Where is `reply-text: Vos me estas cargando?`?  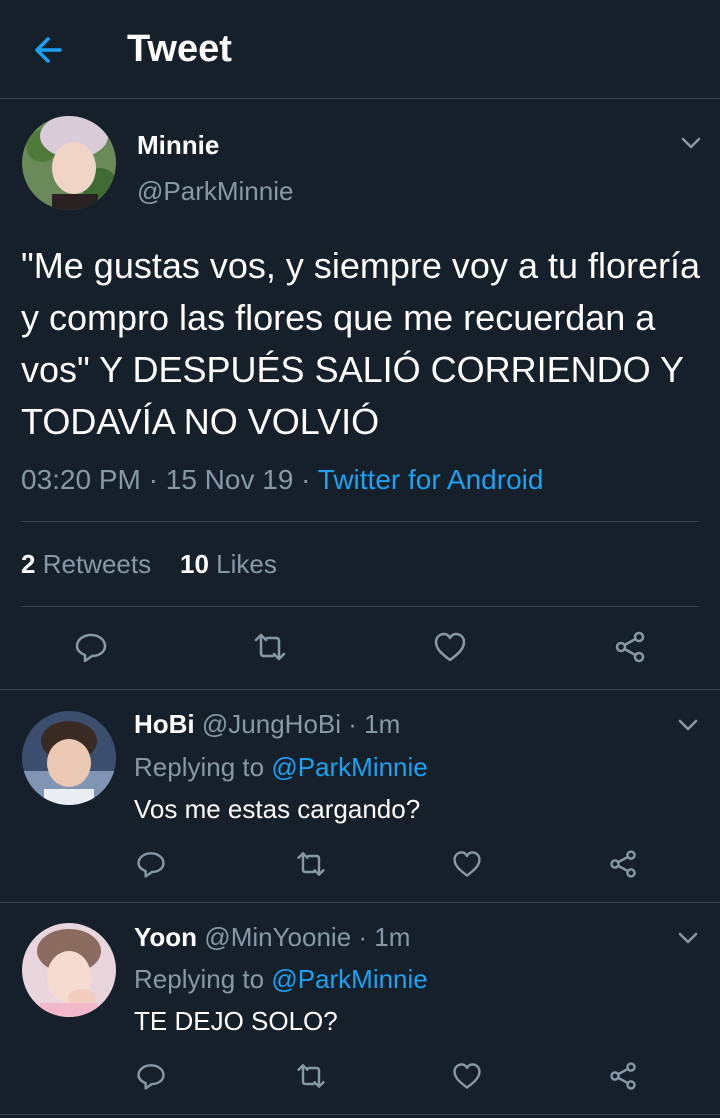 reply-text: Vos me estas cargando? is located at coordinates (277, 809).